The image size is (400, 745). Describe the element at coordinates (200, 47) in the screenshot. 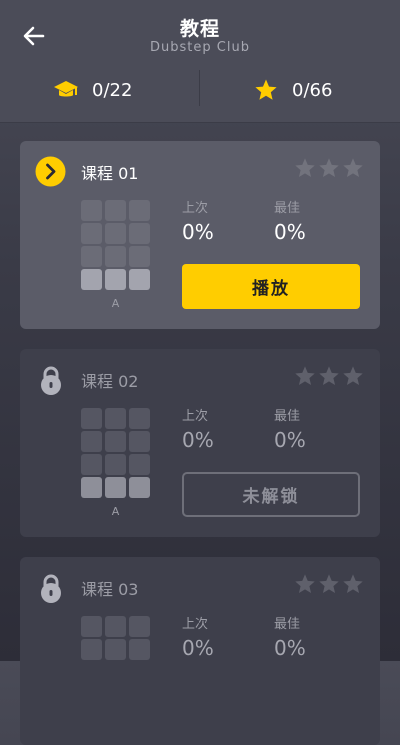

I see `page-subtitle: Dubstep Club` at that location.